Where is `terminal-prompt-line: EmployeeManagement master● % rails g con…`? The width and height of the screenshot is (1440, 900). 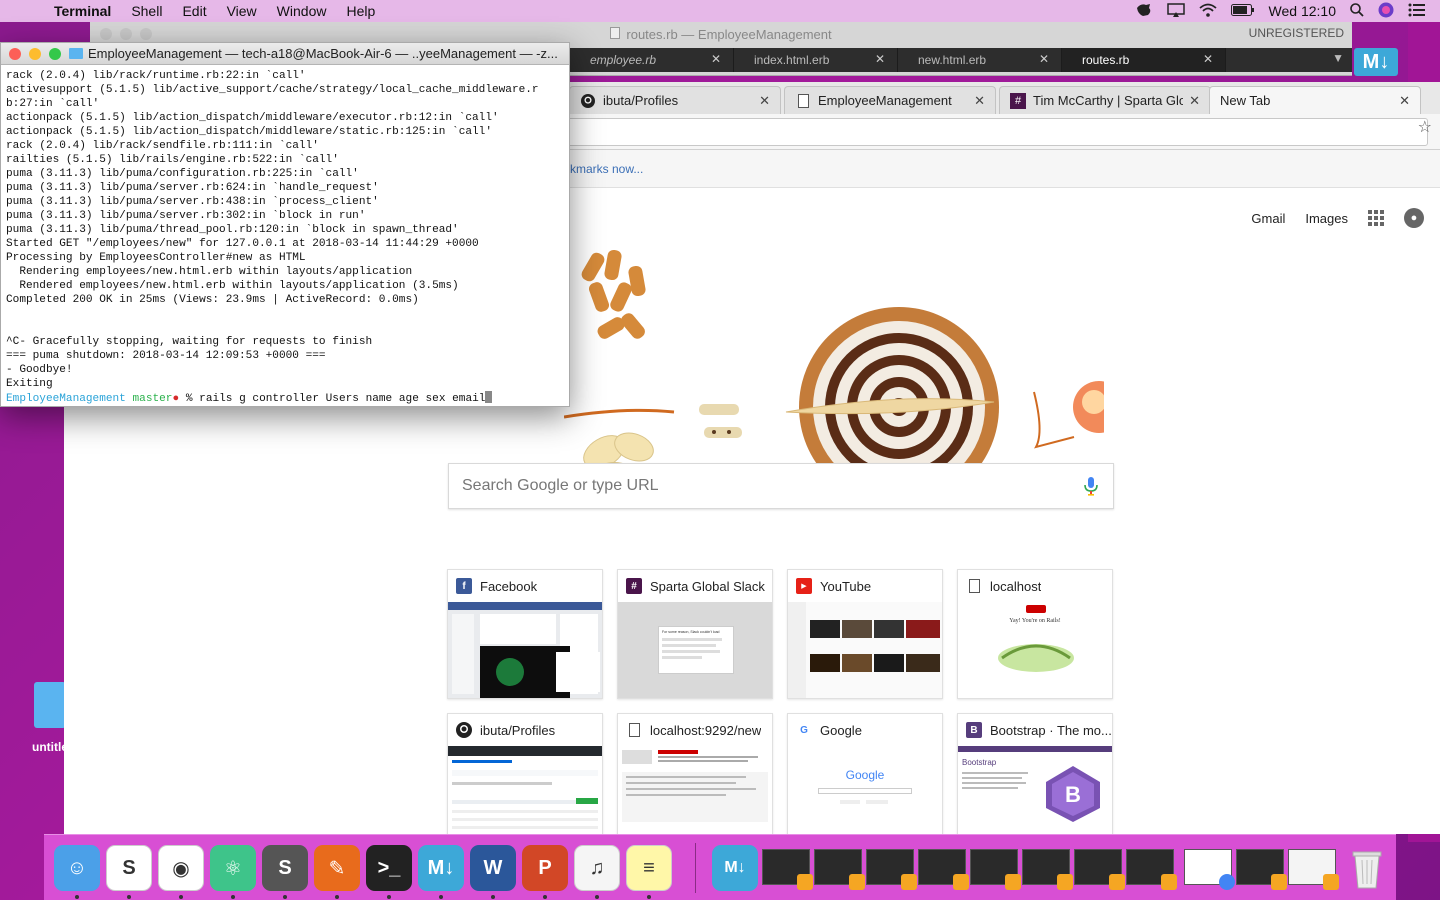 terminal-prompt-line: EmployeeManagement master● % rails g con… is located at coordinates (285, 398).